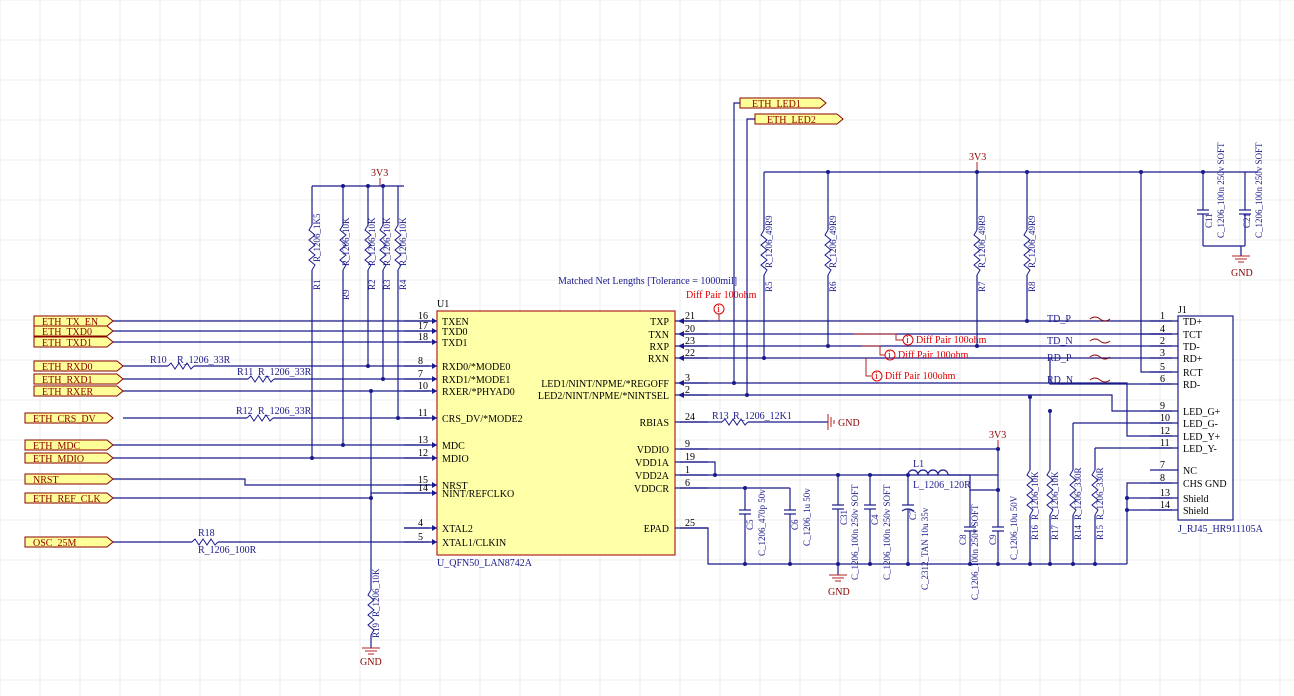 The width and height of the screenshot is (1294, 696). Describe the element at coordinates (1060, 380) in the screenshot. I see `net-label-rd-n: RD_N` at that location.